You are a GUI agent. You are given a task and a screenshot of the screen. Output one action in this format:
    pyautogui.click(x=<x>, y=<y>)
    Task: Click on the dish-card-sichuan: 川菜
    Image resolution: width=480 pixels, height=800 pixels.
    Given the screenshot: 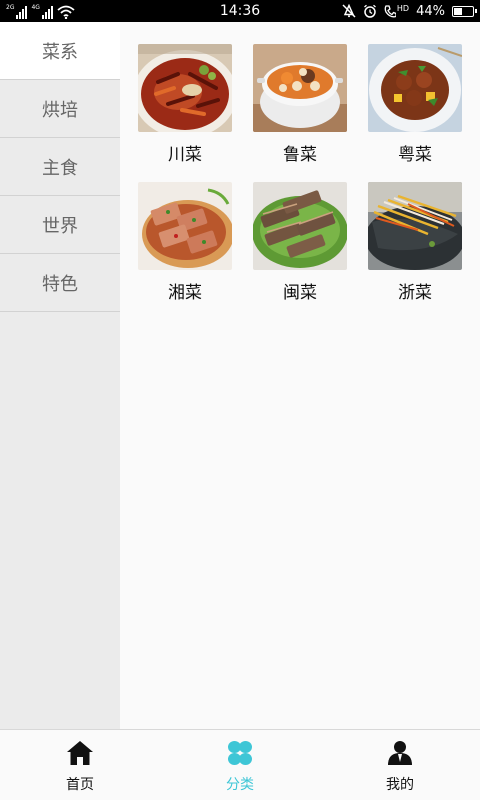 What is the action you would take?
    pyautogui.click(x=185, y=107)
    